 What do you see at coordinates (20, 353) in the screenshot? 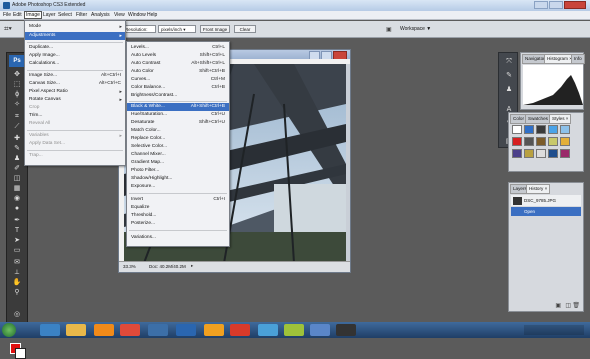
I see `background-color-swatch` at bounding box center [20, 353].